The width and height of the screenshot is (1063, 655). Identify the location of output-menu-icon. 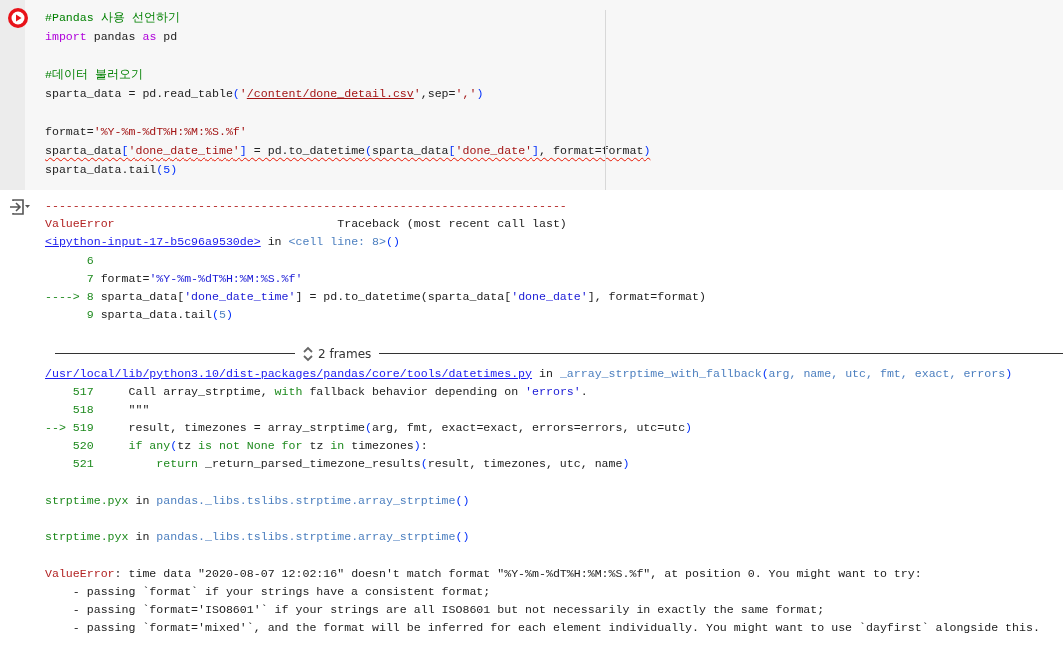
(20, 207).